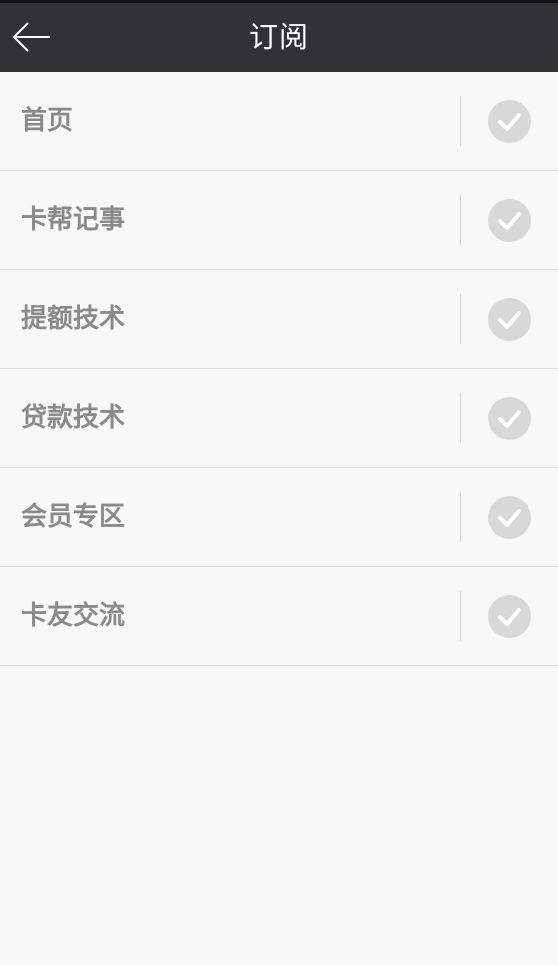 The width and height of the screenshot is (558, 965). I want to click on subscription-row-card-notes: 卡帮记事, so click(279, 220).